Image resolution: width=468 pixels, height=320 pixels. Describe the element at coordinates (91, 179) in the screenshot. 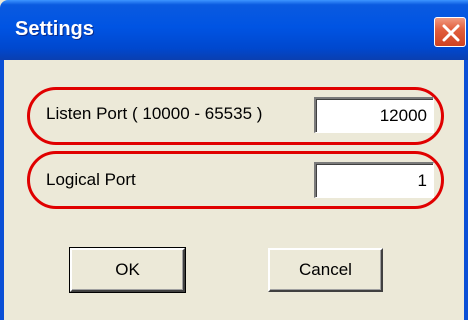

I see `logical-port-label: Logical Port` at that location.